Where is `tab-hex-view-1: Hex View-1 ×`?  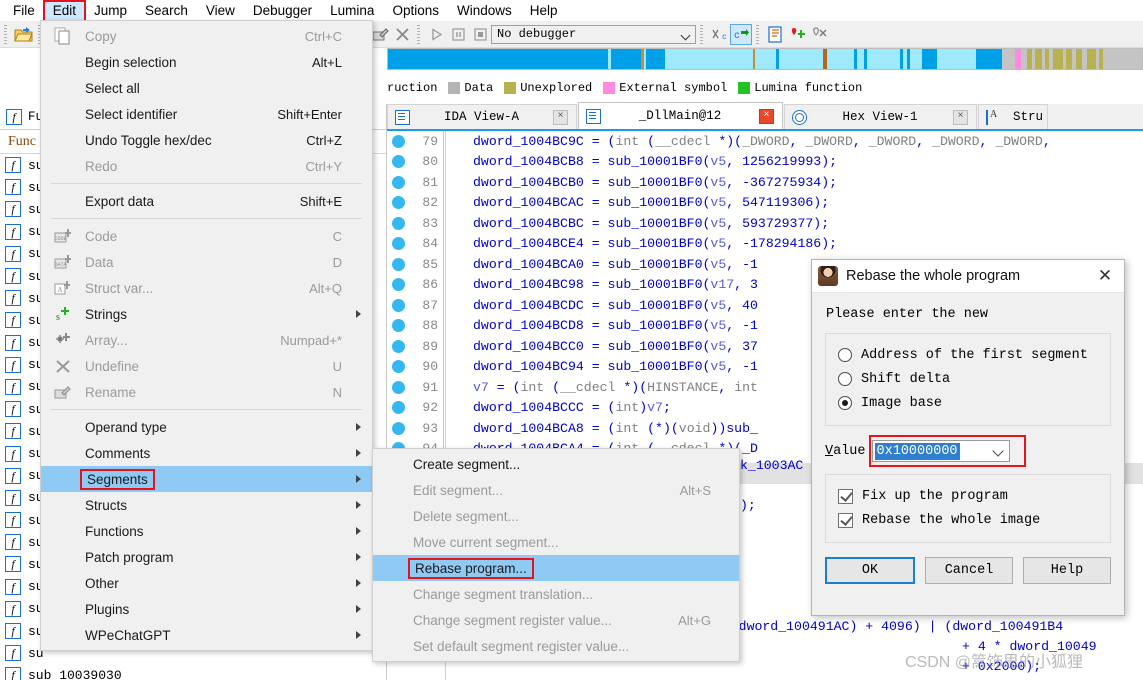 tab-hex-view-1: Hex View-1 × is located at coordinates (880, 116).